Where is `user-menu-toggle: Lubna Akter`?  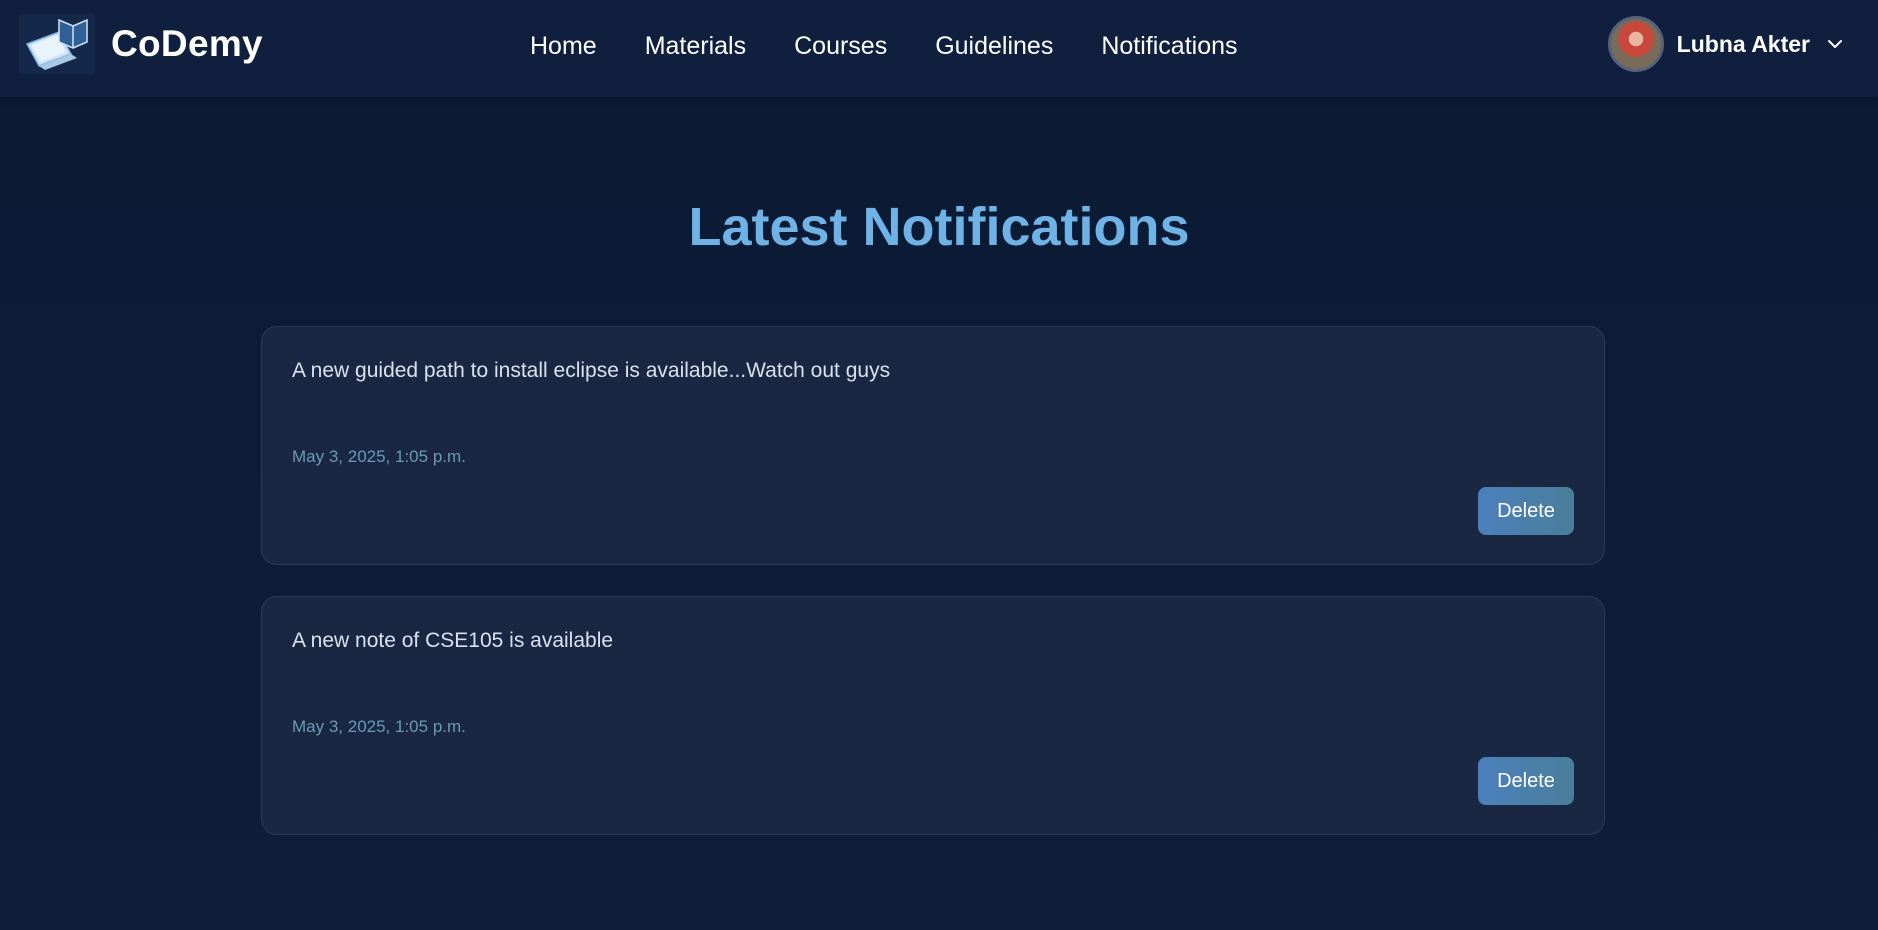
user-menu-toggle: Lubna Akter is located at coordinates (1725, 44).